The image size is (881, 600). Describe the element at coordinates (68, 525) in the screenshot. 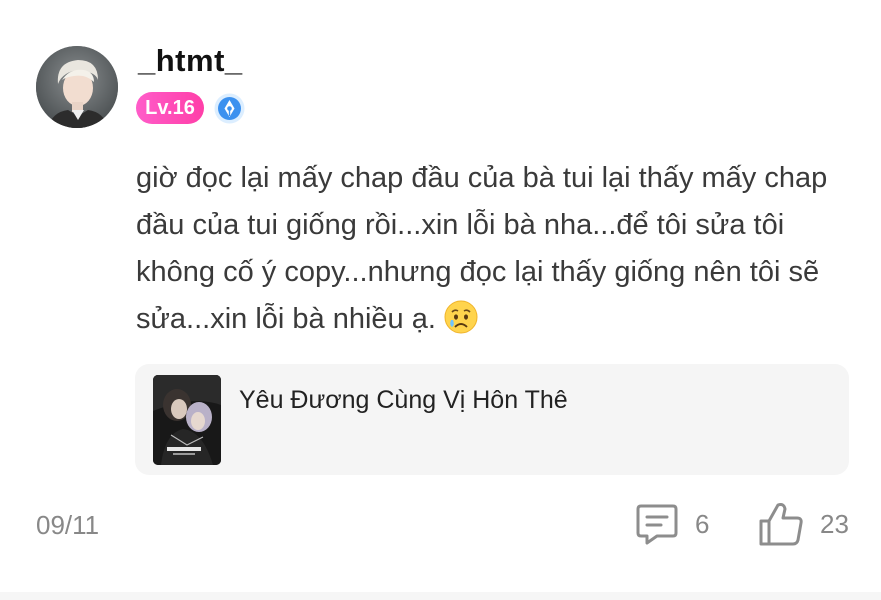

I see `comment-date: 09/11` at that location.